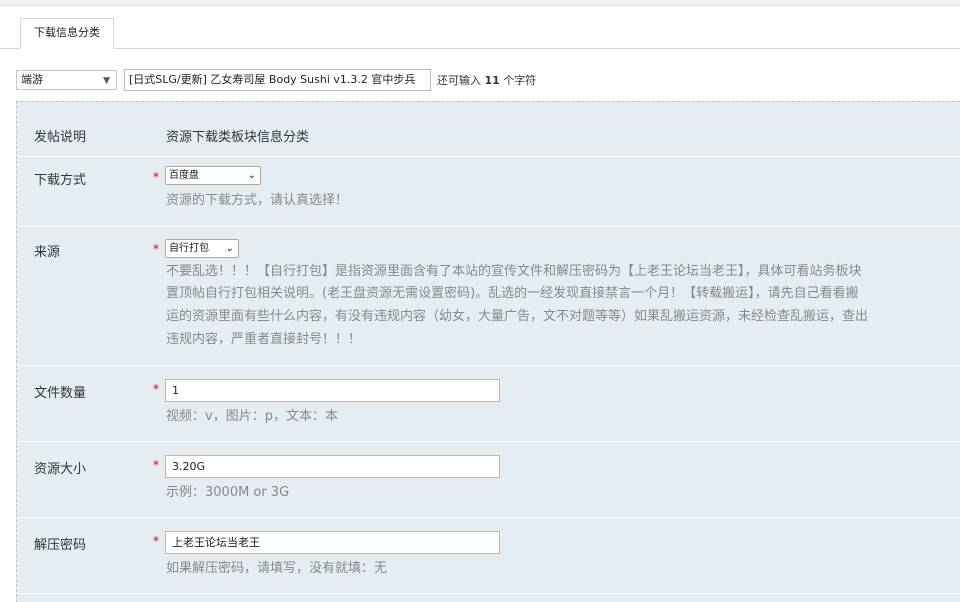 Image resolution: width=960 pixels, height=602 pixels. I want to click on password-input: 上老王论坛当老王, so click(332, 542).